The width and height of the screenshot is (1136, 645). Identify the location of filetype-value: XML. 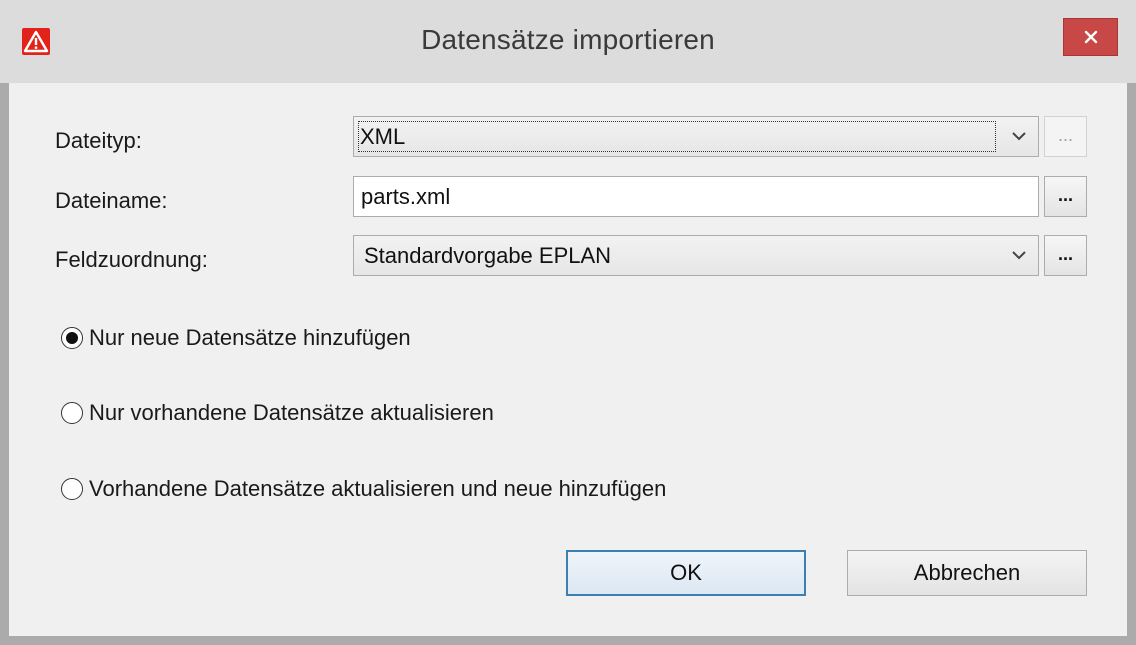
(383, 136).